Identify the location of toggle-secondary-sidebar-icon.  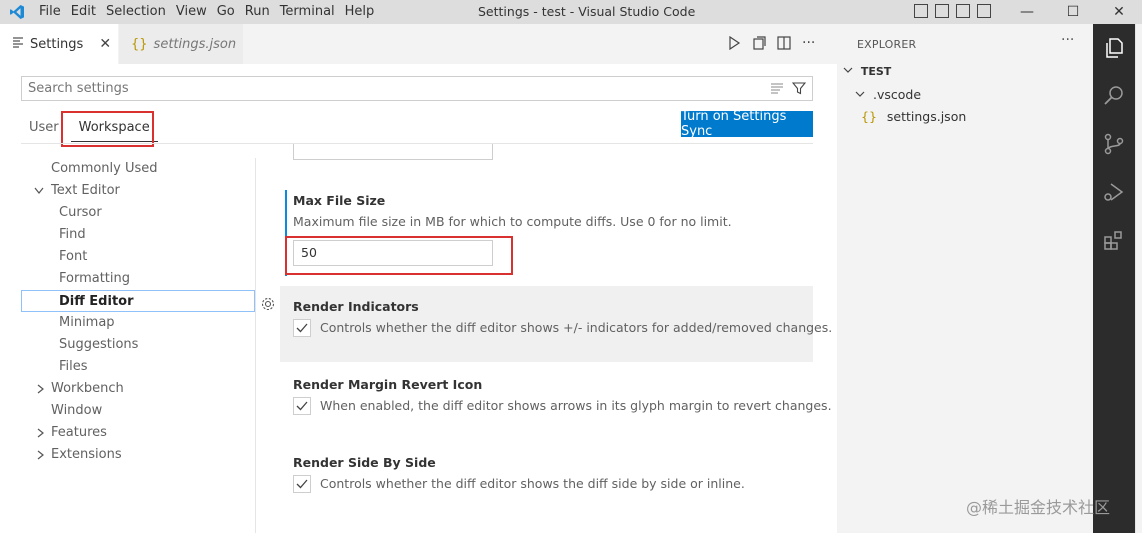
(963, 11).